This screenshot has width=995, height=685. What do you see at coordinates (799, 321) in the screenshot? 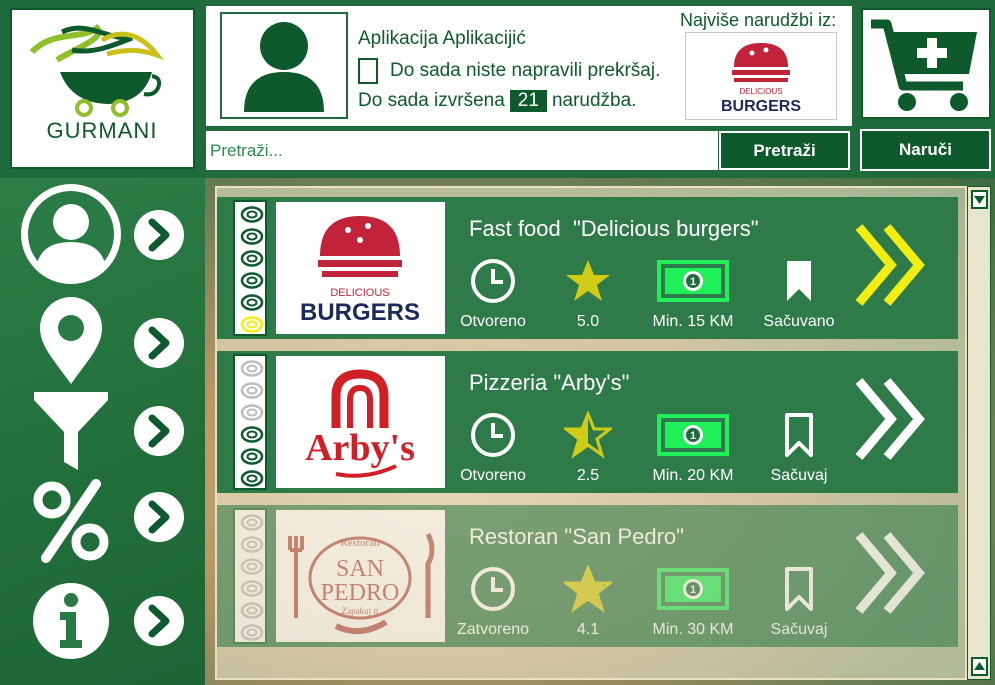
I see `save-text: Sačuvano` at bounding box center [799, 321].